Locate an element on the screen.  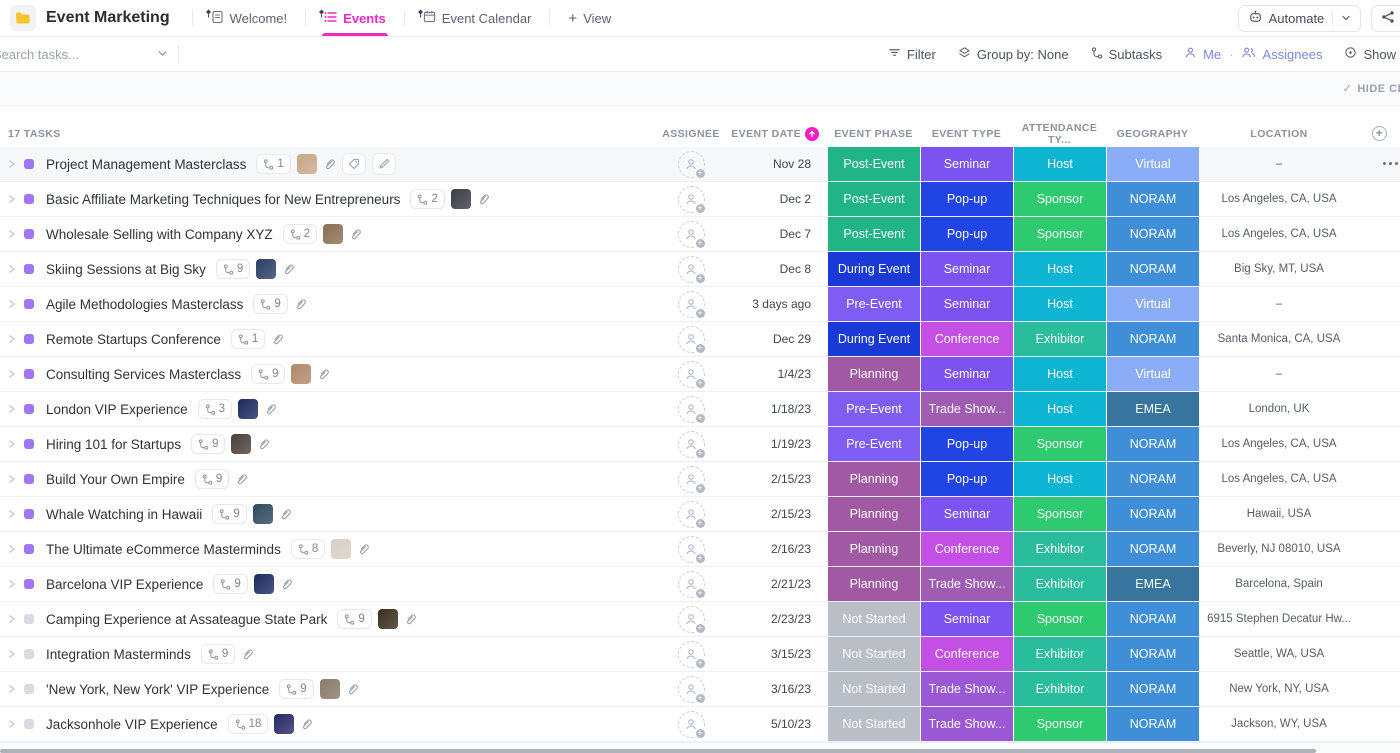
task-title: Agile Methodologies Masterclass is located at coordinates (144, 304).